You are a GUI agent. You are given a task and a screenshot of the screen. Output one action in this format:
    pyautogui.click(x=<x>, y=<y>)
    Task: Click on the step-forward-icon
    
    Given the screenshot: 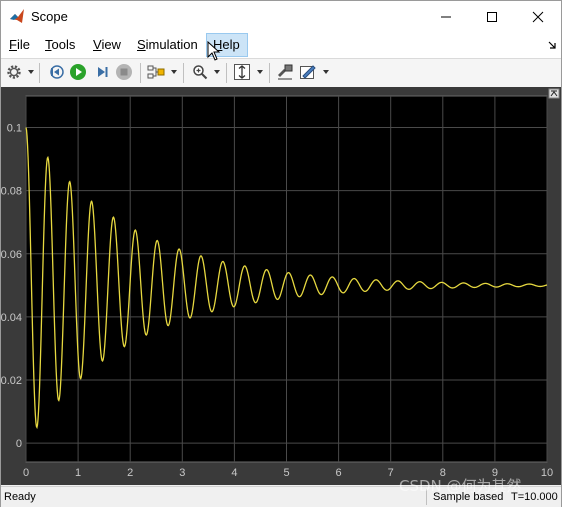 What is the action you would take?
    pyautogui.click(x=103, y=72)
    